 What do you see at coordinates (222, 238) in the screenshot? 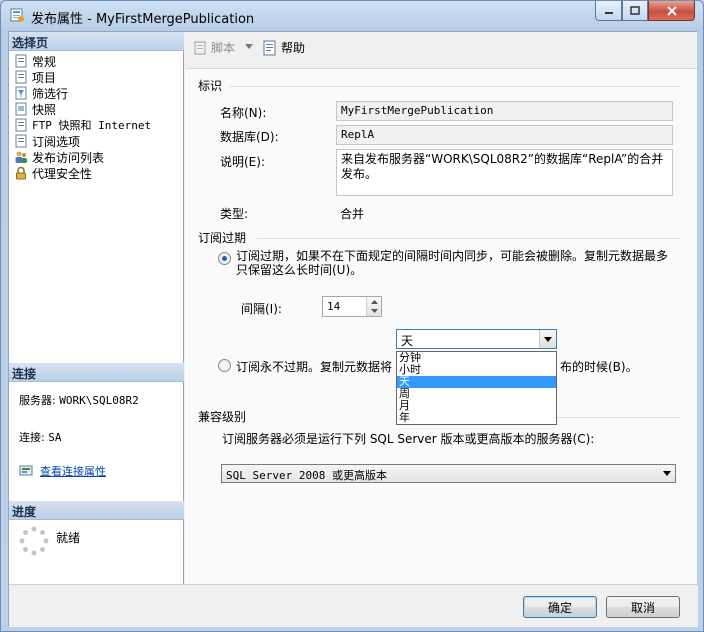
I see `expiration-group-title: 订阅过期` at bounding box center [222, 238].